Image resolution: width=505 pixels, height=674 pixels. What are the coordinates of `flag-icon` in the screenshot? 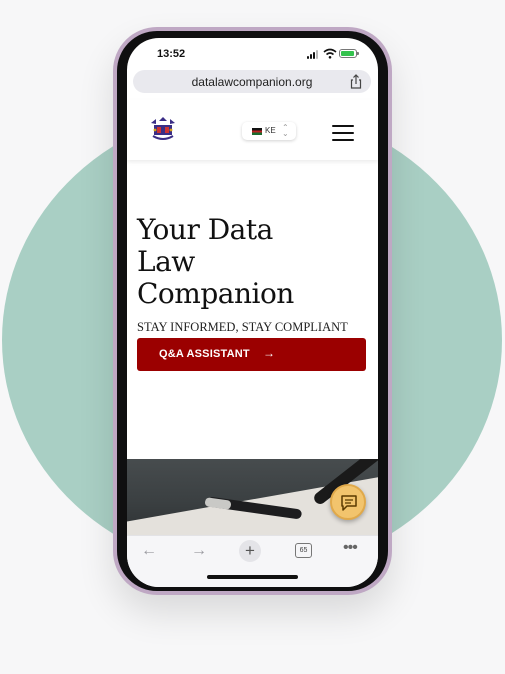 It's located at (257, 131).